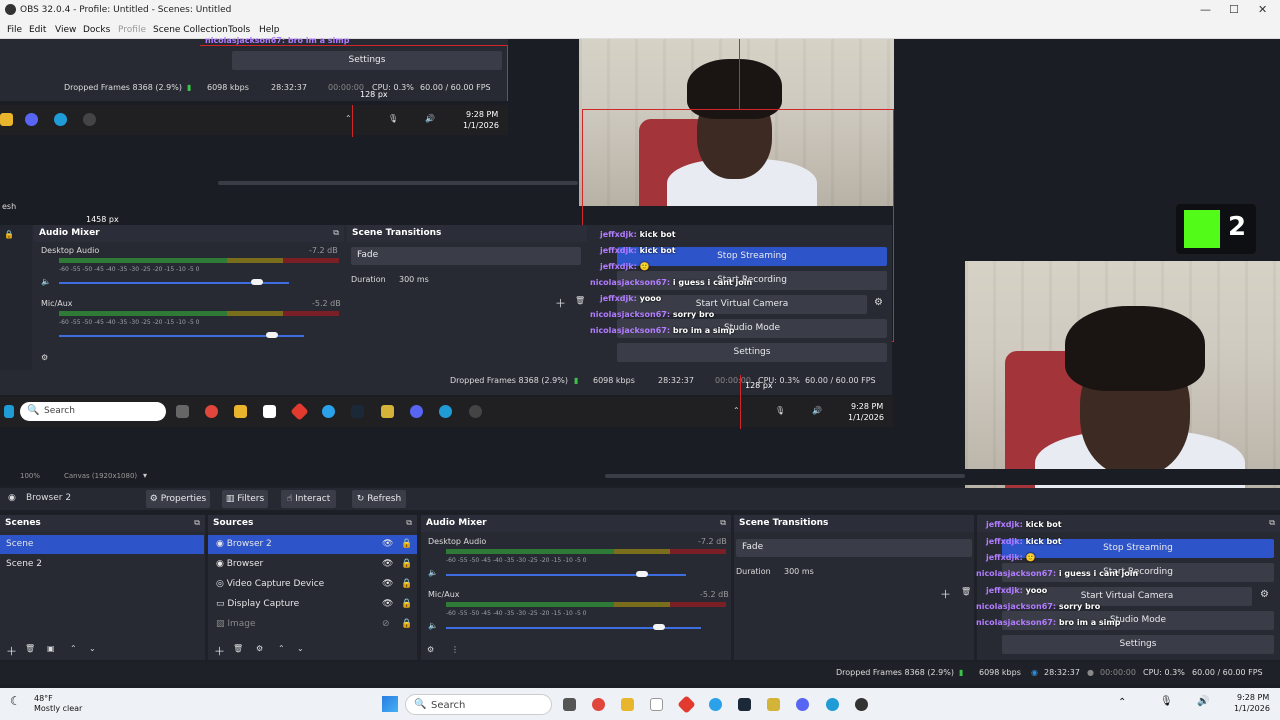 The height and width of the screenshot is (720, 1280). What do you see at coordinates (1166, 701) in the screenshot?
I see `mic-icon: 🎙` at bounding box center [1166, 701].